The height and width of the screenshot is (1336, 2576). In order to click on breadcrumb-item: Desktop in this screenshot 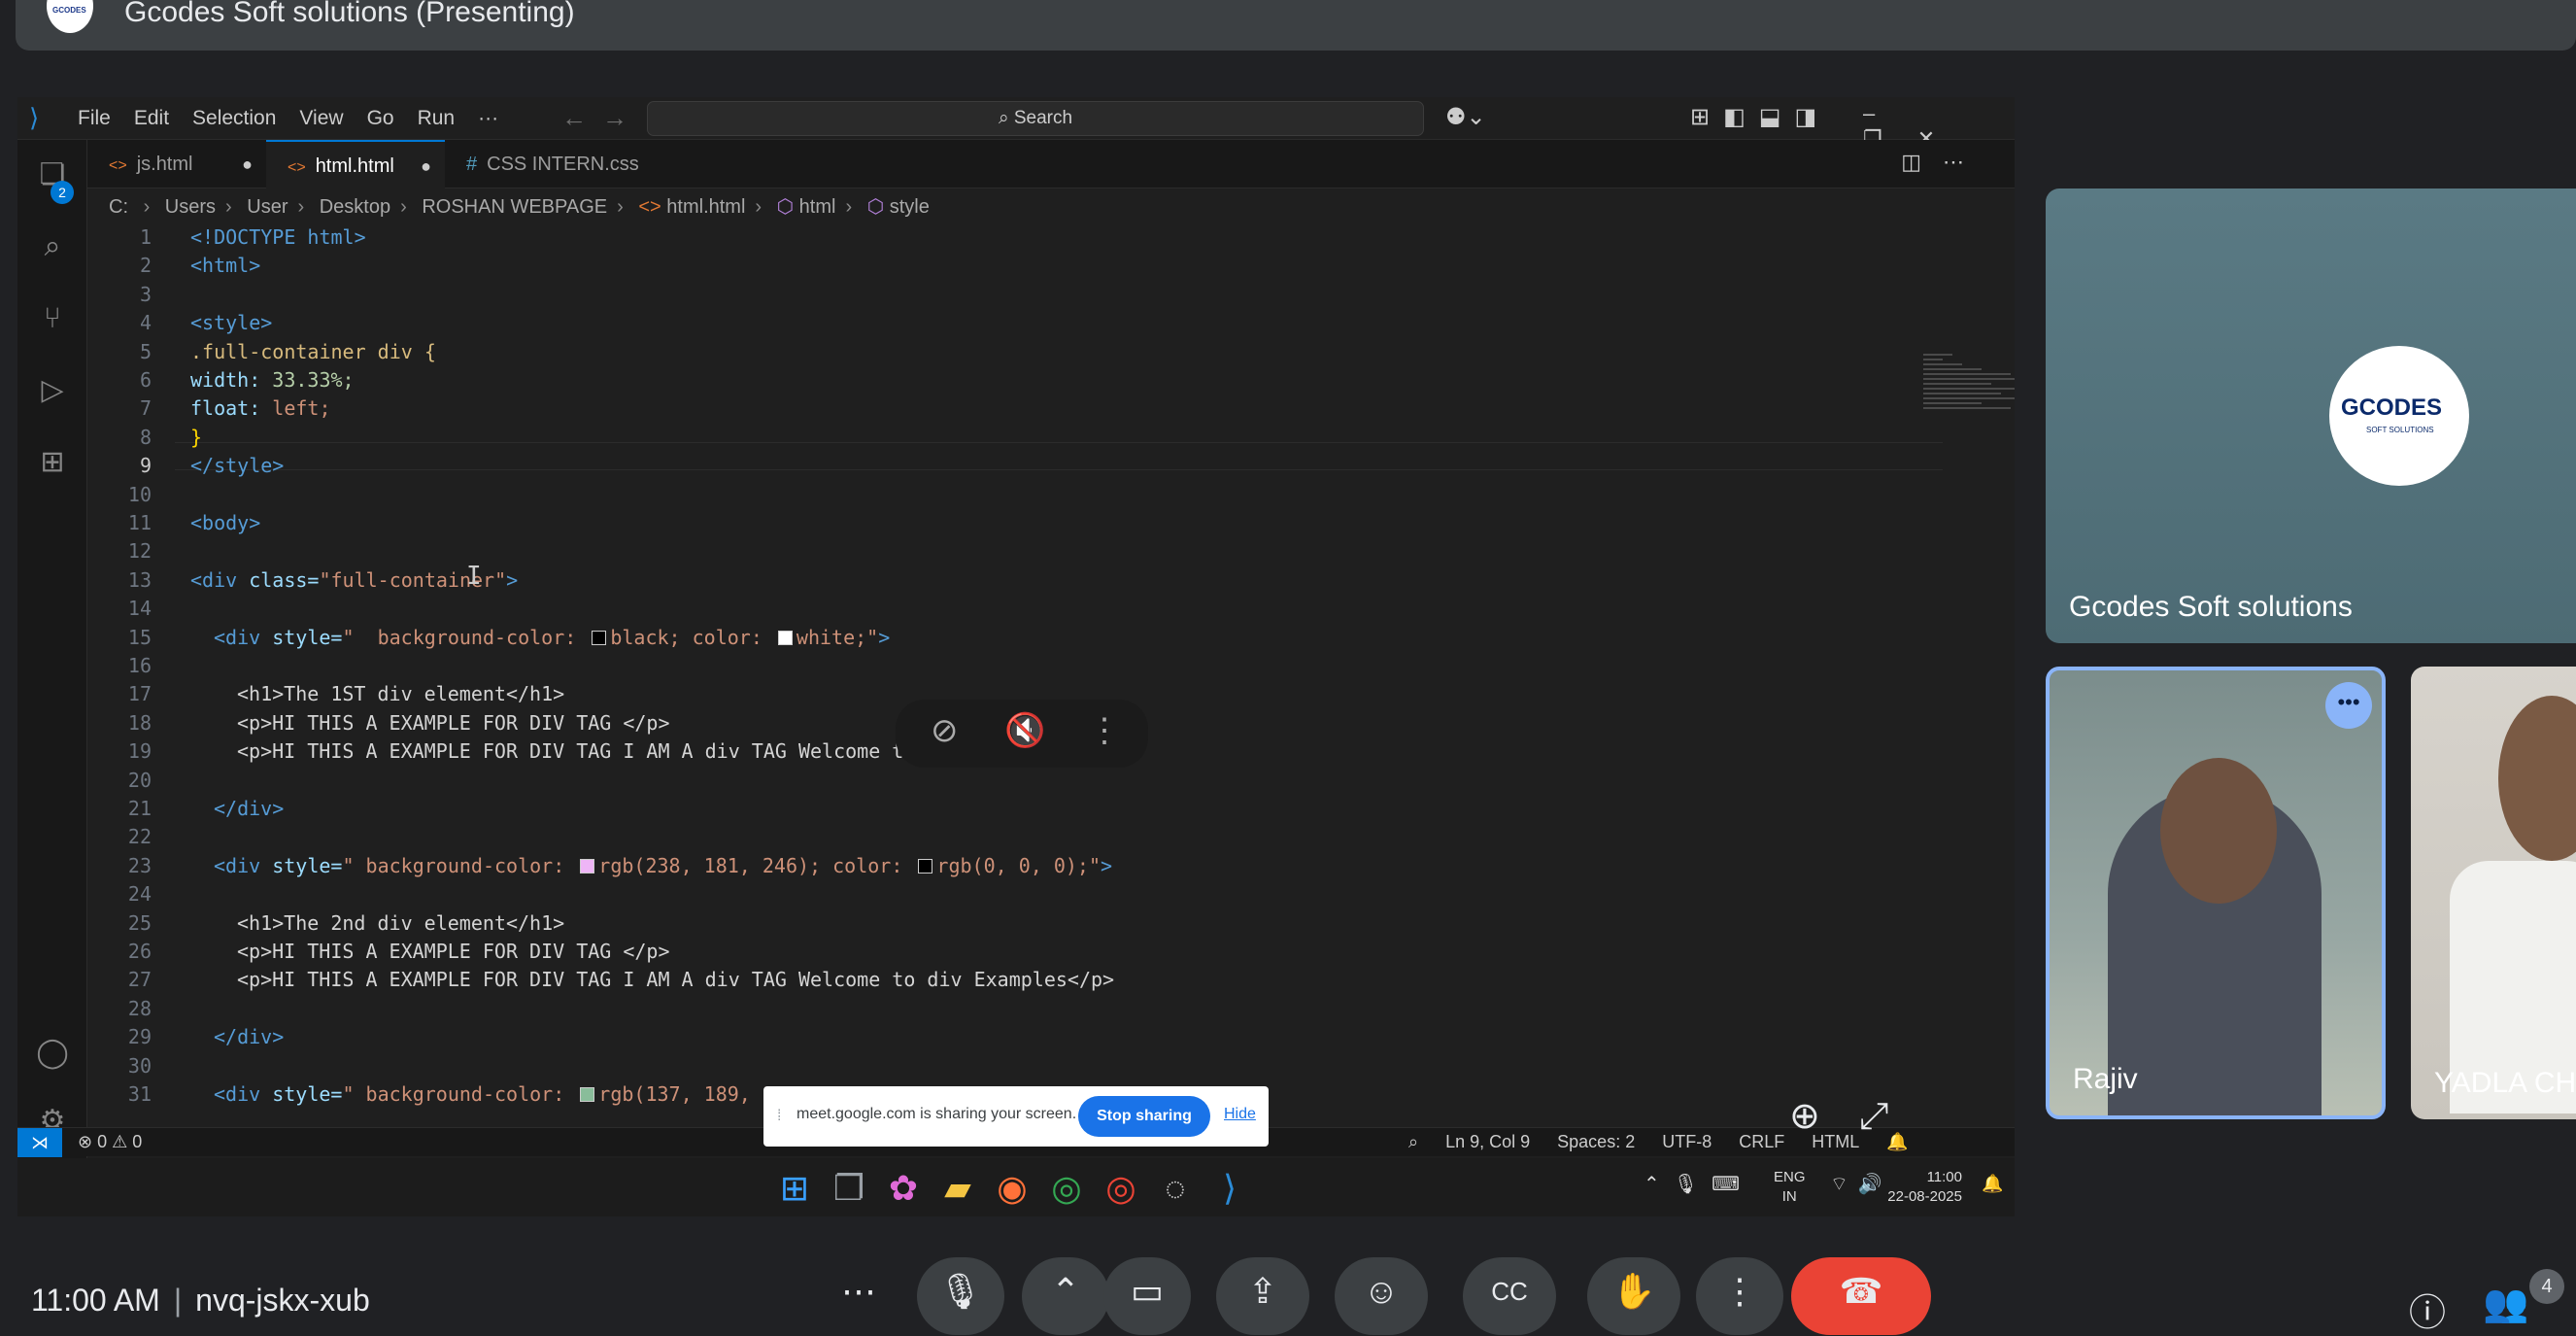, I will do `click(355, 207)`.